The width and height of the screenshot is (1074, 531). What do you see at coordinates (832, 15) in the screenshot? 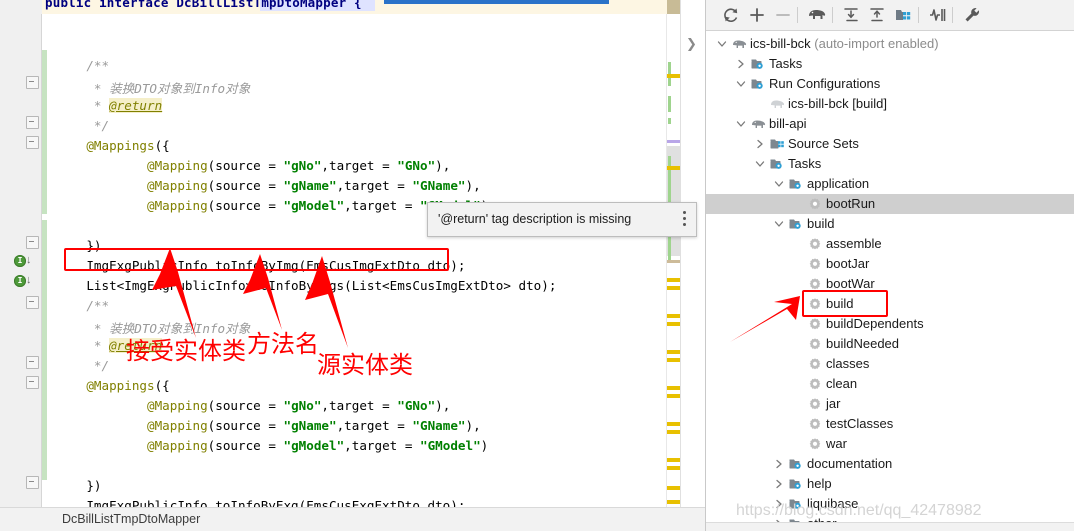
I see `toolbar-separator` at bounding box center [832, 15].